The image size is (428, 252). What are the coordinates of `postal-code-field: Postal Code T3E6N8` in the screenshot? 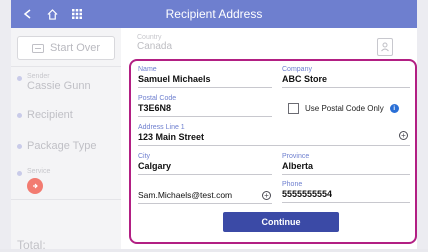 It's located at (205, 106).